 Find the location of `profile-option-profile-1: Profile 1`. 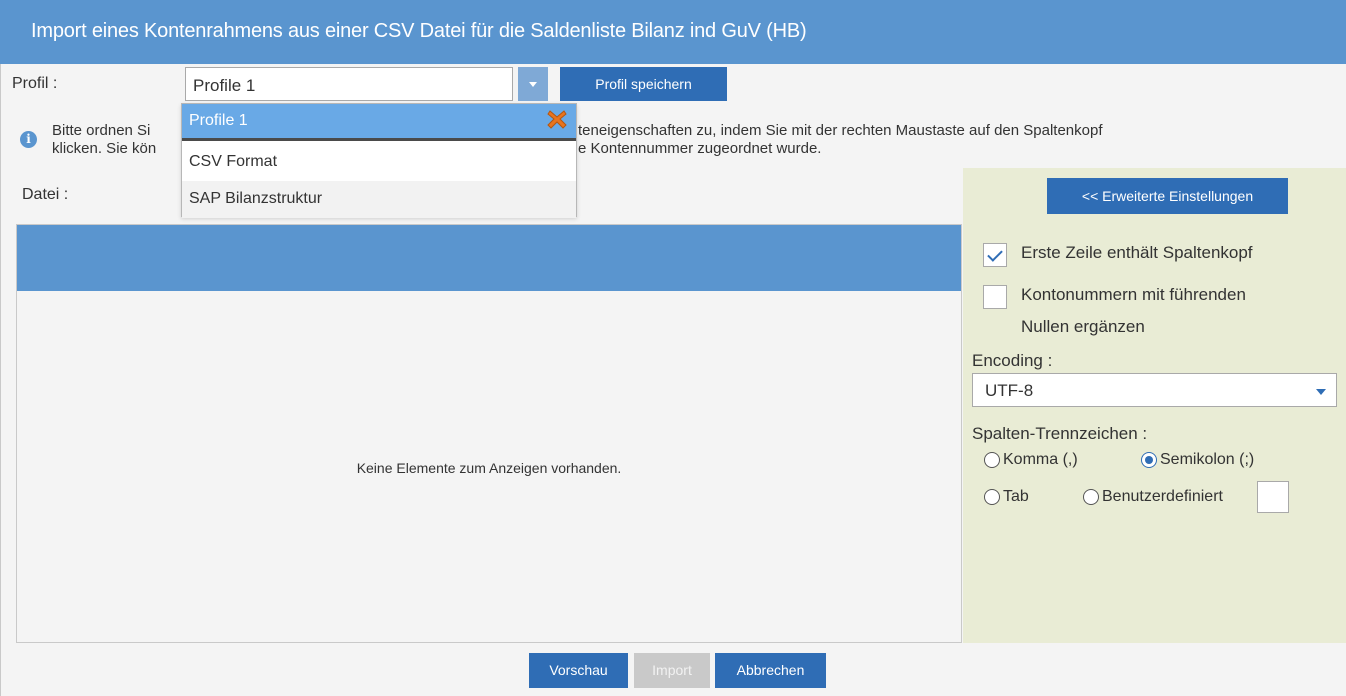

profile-option-profile-1: Profile 1 is located at coordinates (379, 122).